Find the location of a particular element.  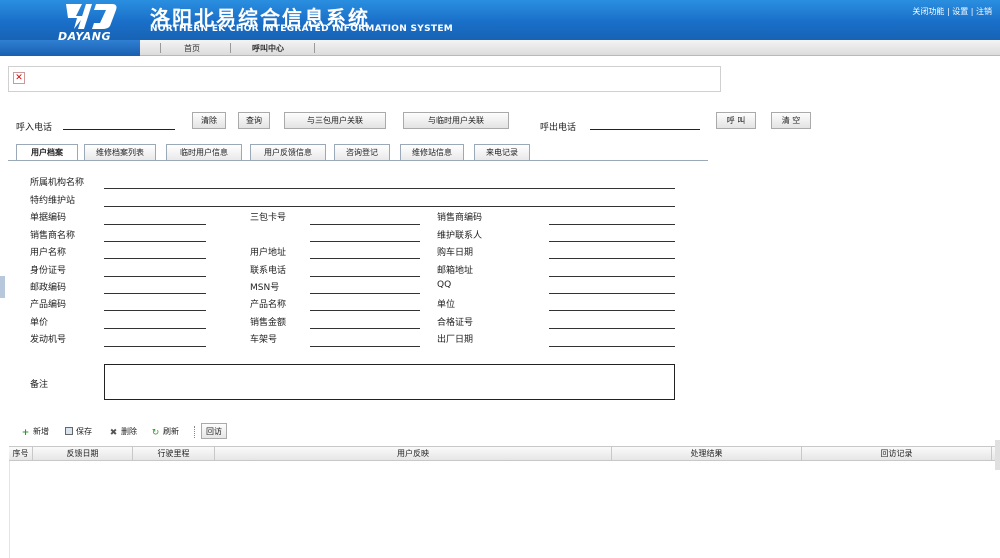

org-name-field is located at coordinates (389, 188).